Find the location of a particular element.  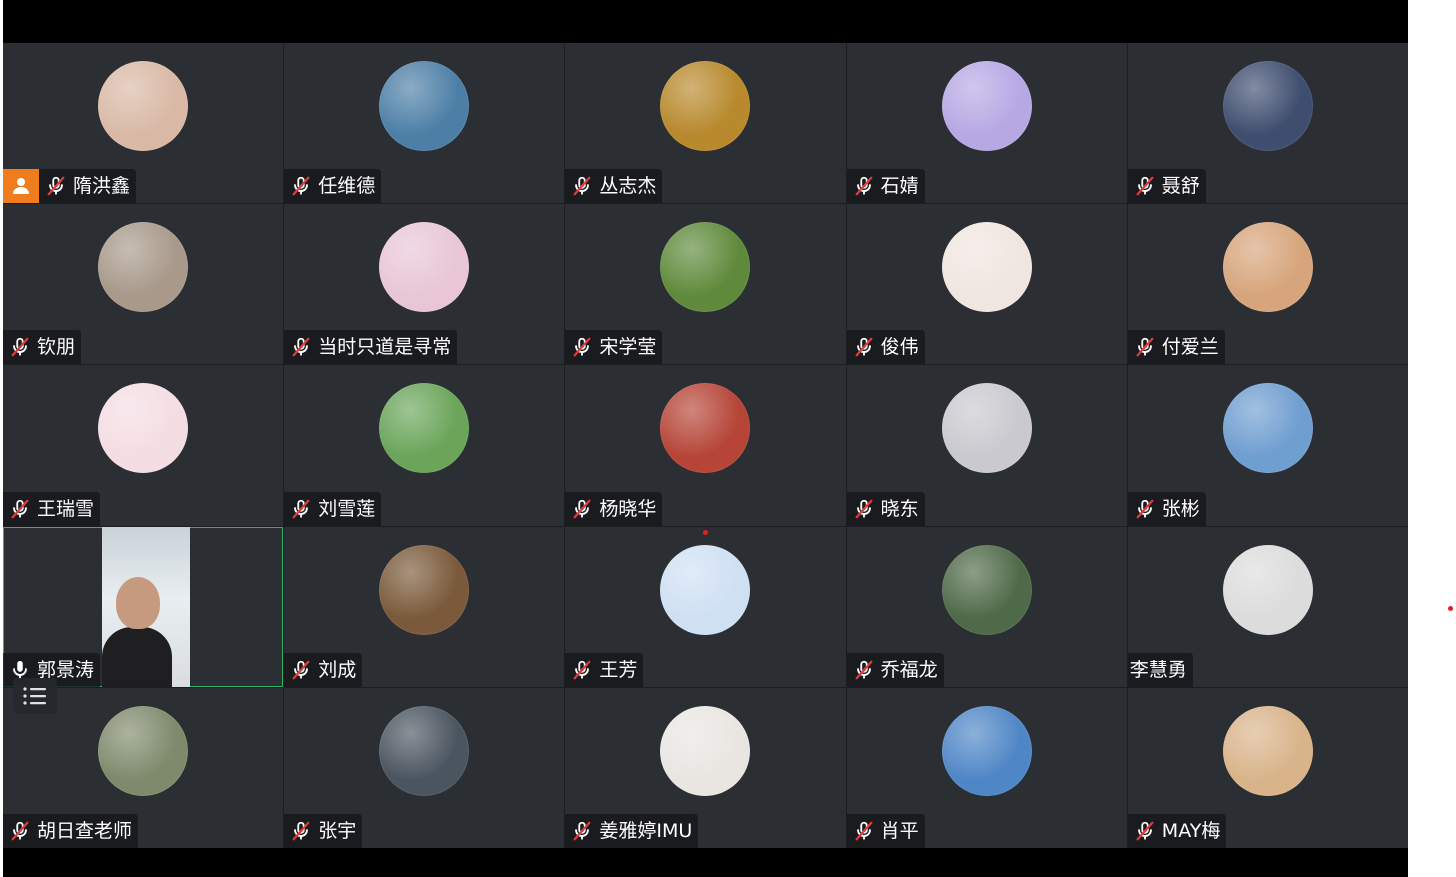

participant-name: 胡日查老师 is located at coordinates (85, 830).